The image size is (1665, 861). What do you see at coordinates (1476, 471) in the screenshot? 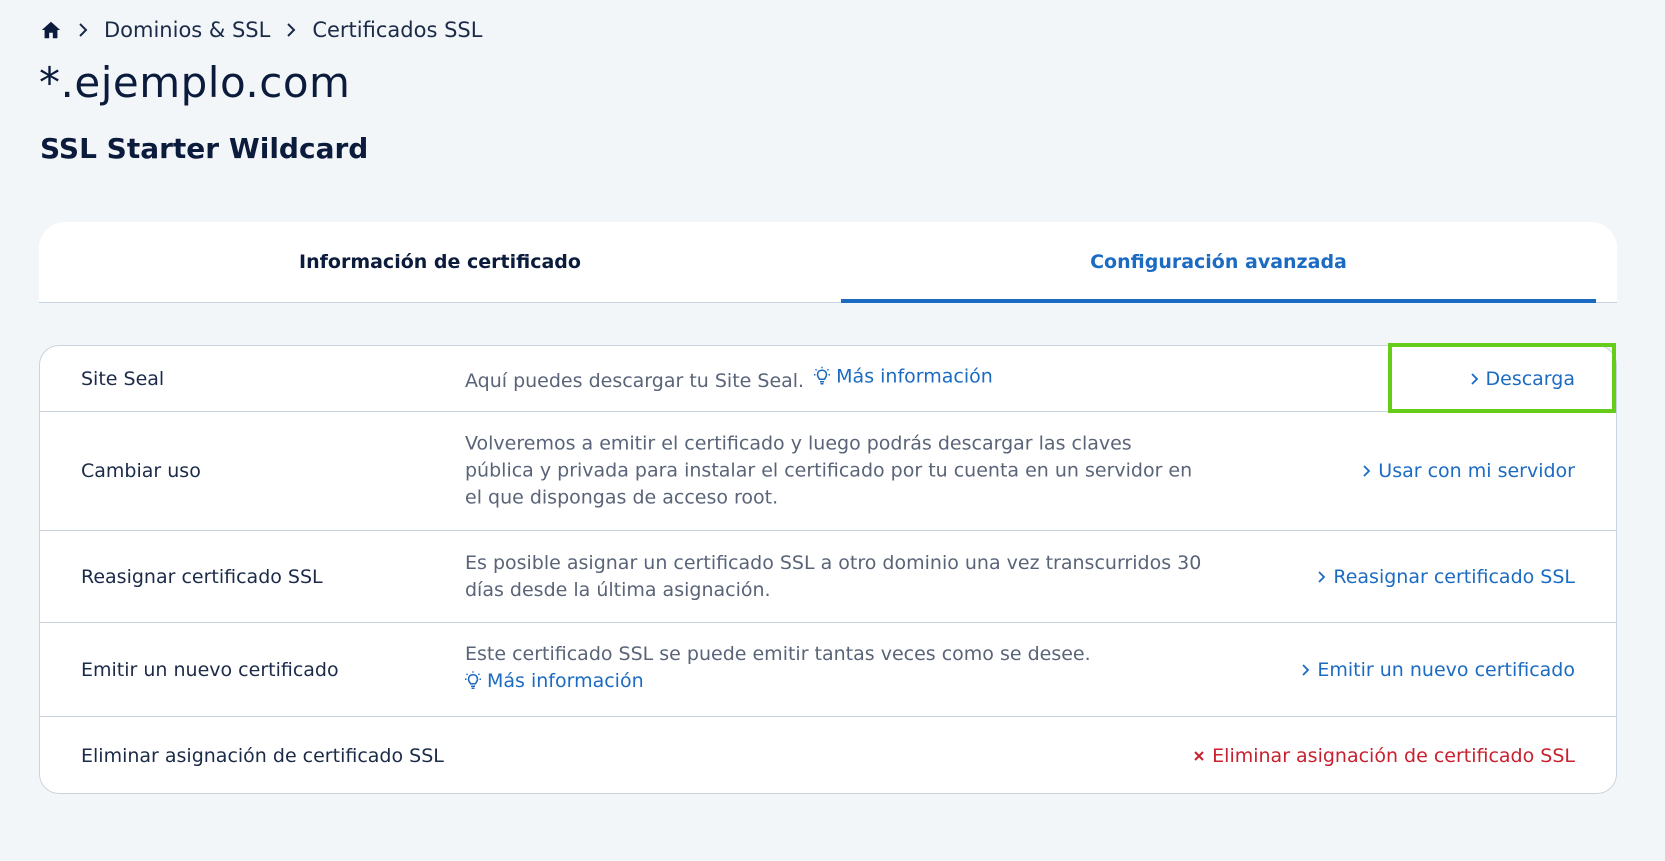
I see `use-with-my-server-label: Usar con mi servidor` at bounding box center [1476, 471].